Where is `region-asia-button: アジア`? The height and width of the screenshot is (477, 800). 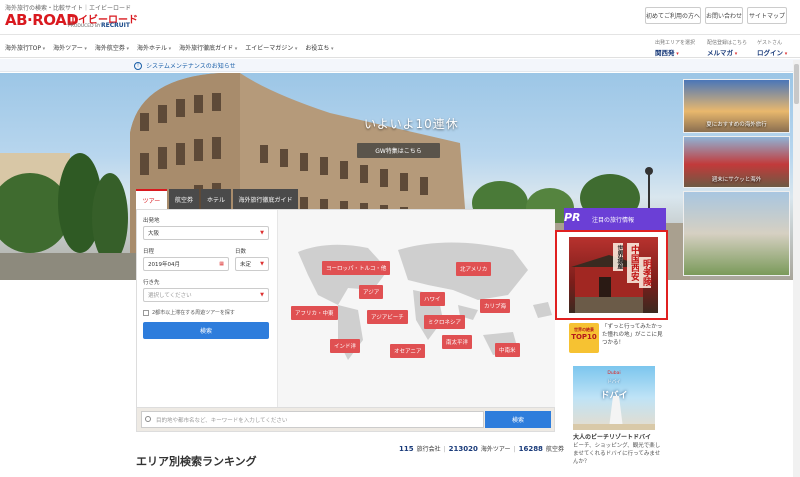 region-asia-button: アジア is located at coordinates (371, 292).